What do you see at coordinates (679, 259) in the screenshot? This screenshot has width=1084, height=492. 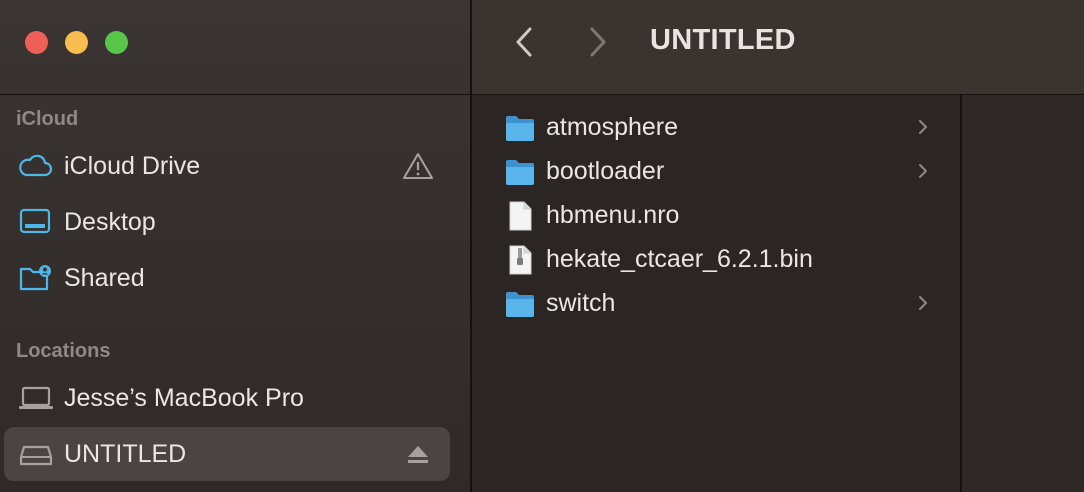 I see `file-name: hekate_ctcaer_6.2.1.bin` at bounding box center [679, 259].